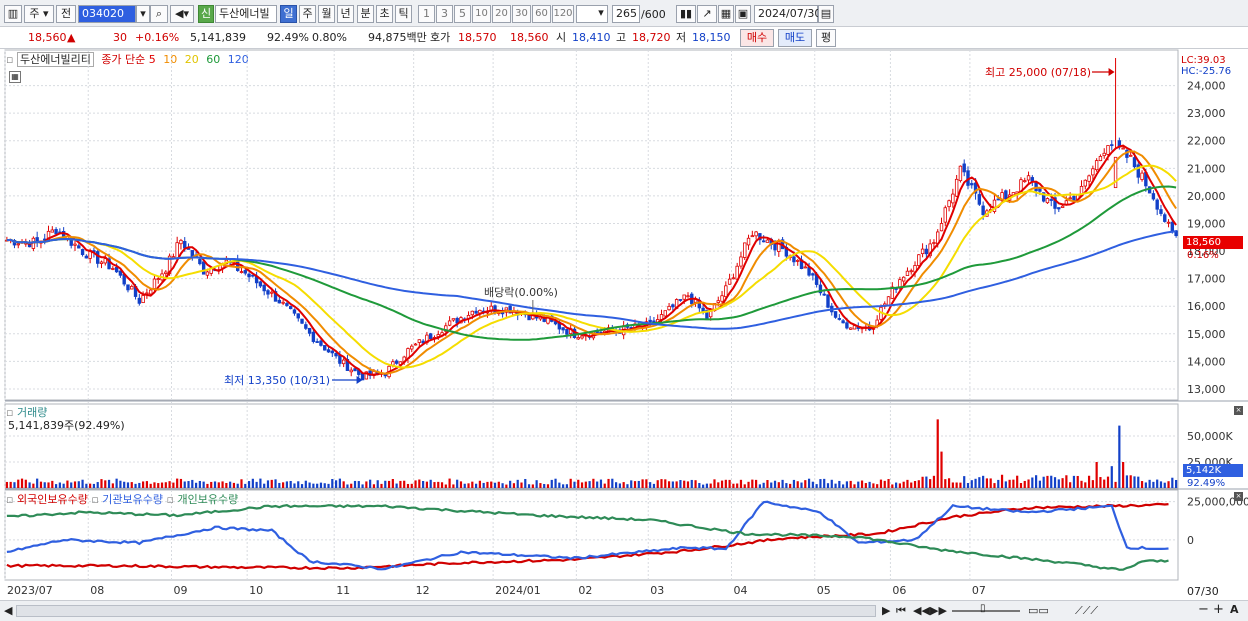 The image size is (1248, 621). I want to click on interval-5-button: 5, so click(462, 14).